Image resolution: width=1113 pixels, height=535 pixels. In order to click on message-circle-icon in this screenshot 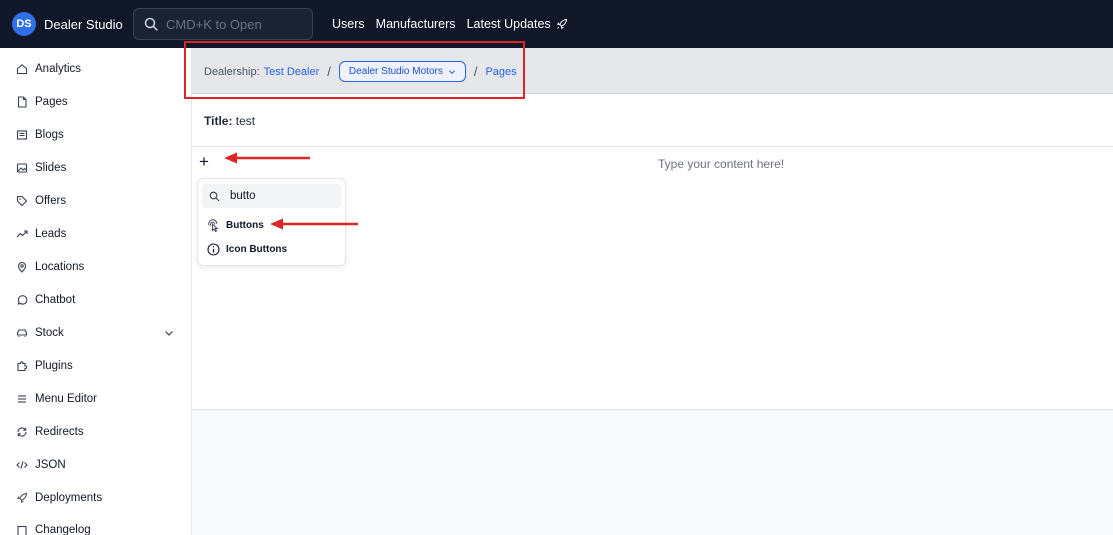, I will do `click(22, 300)`.